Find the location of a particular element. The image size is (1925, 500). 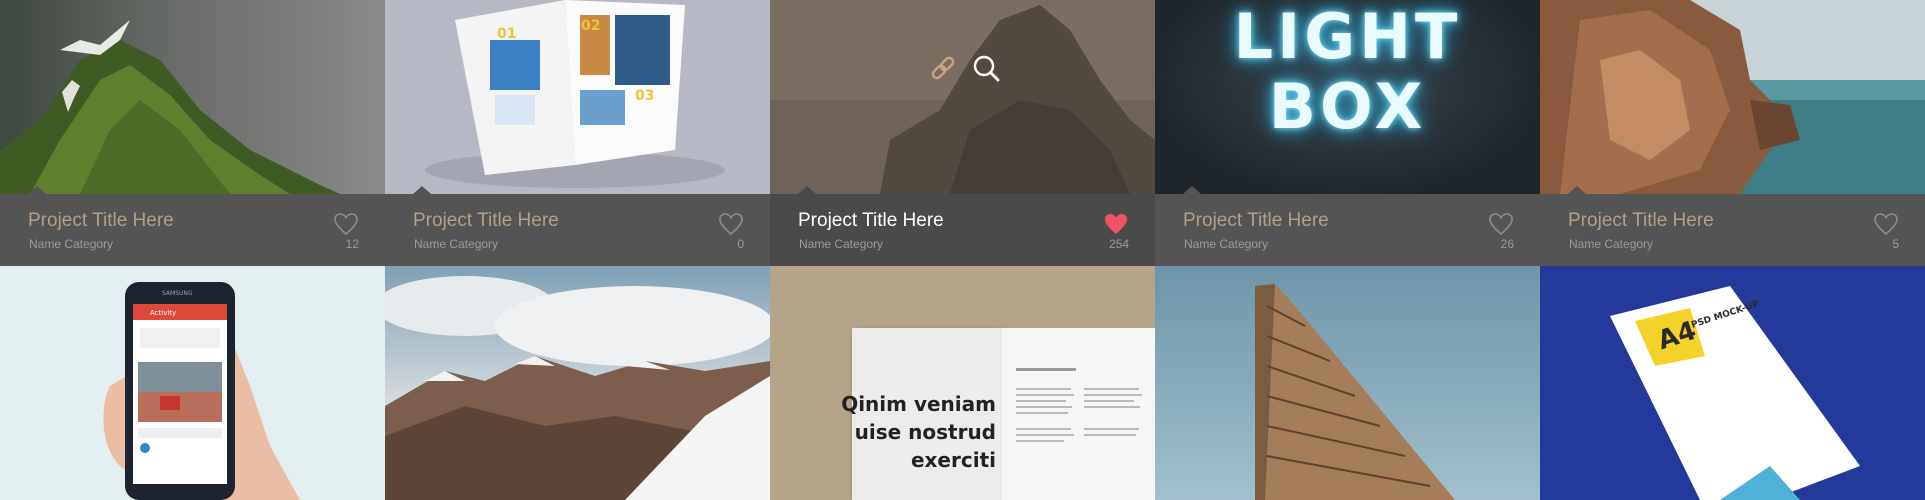

project-thumbnail: LIGHT BOX is located at coordinates (1347, 97).